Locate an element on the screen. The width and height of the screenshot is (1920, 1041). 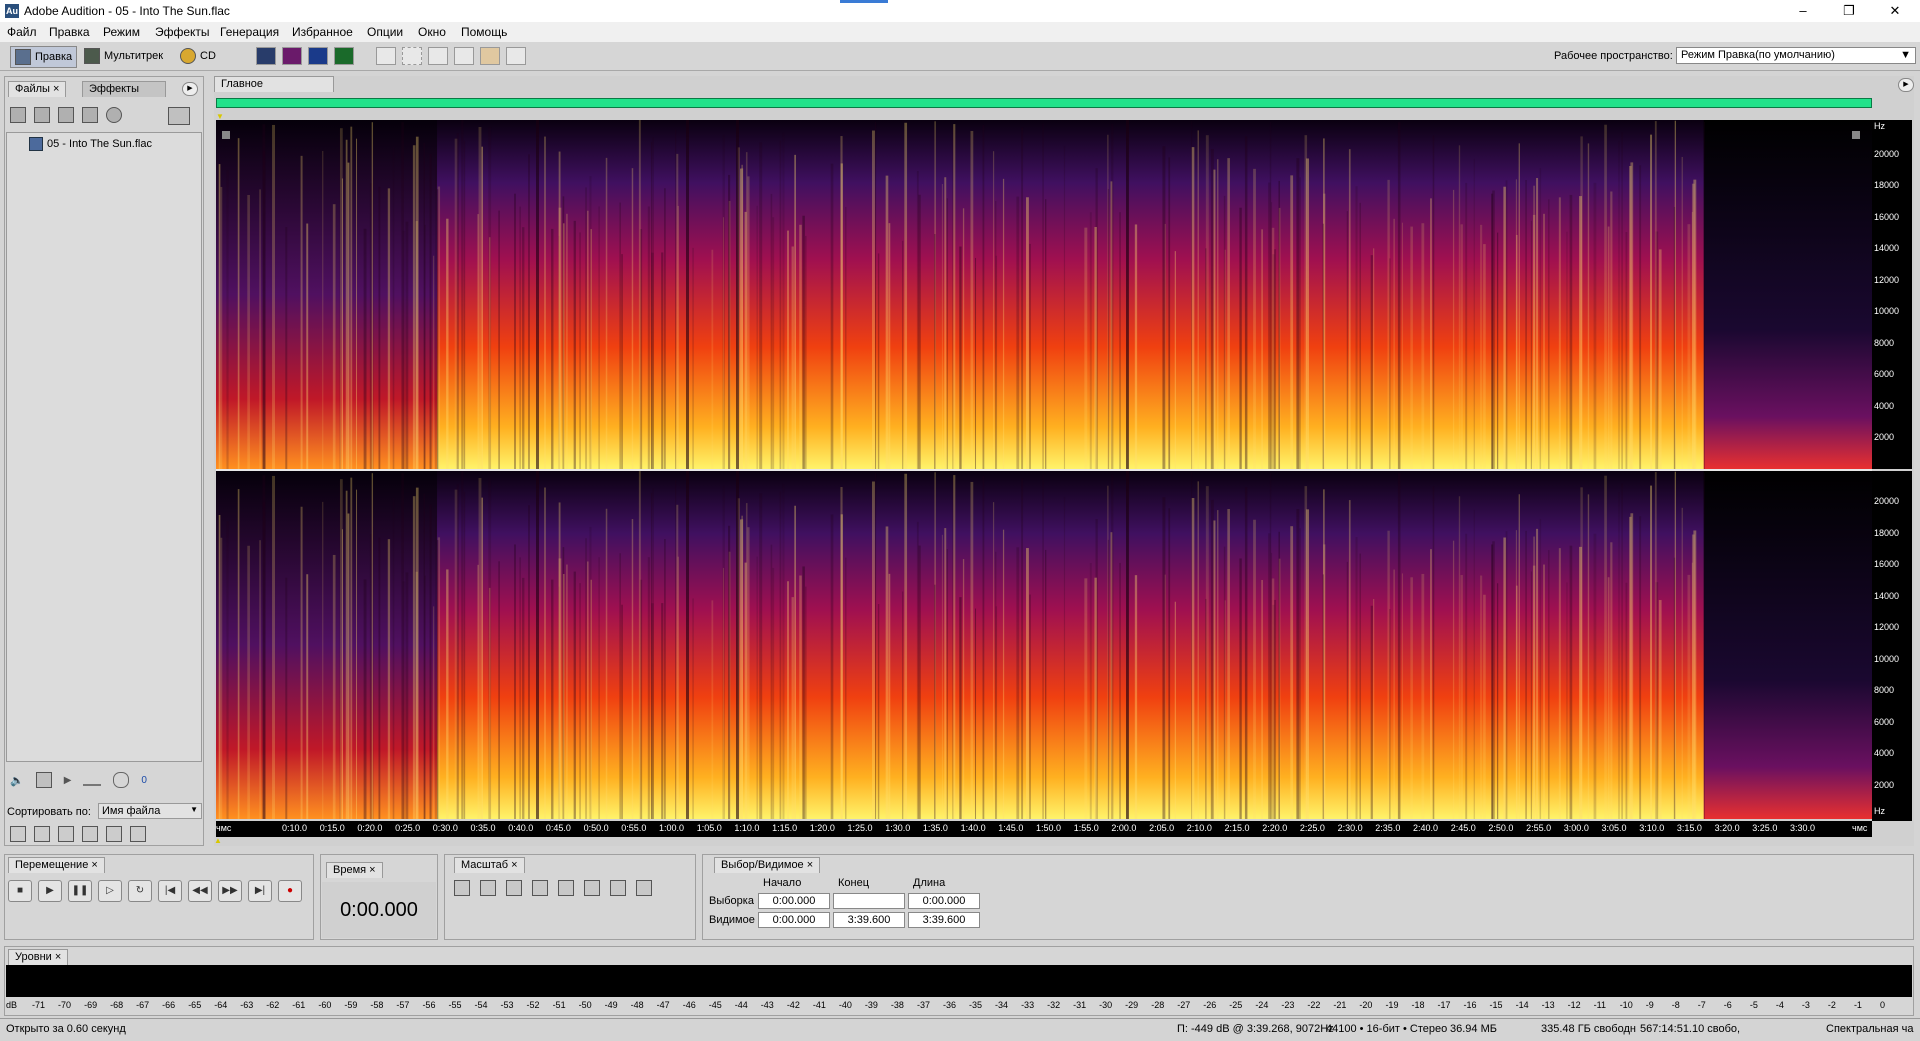
zoom-in-horizontal-icon is located at coordinates (462, 888).